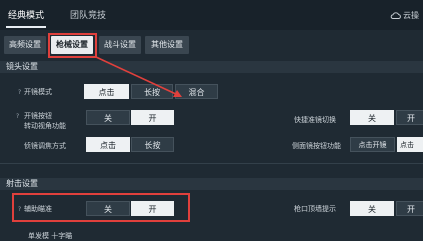 The image size is (423, 241). What do you see at coordinates (45, 146) in the screenshot?
I see `label-focus-mode: 侦镜调焦方式` at bounding box center [45, 146].